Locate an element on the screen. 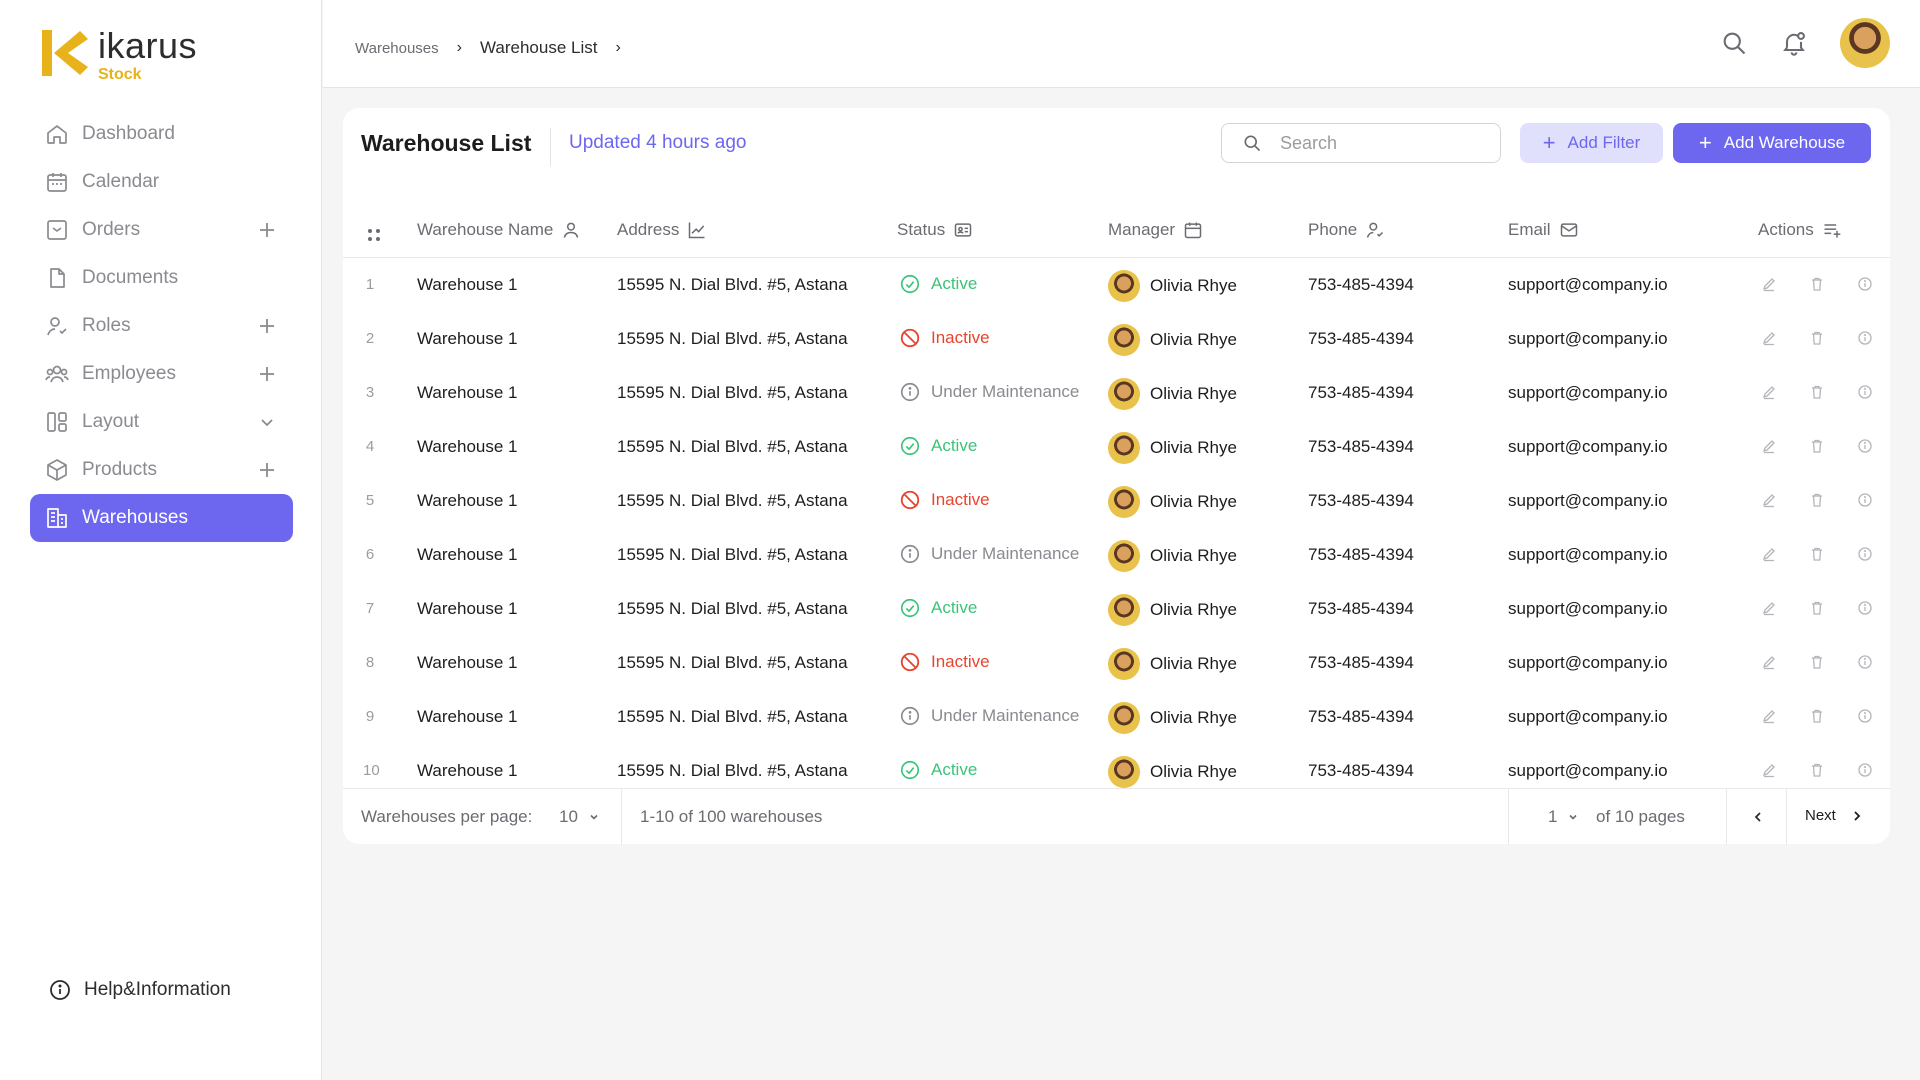 This screenshot has height=1080, width=1920. manager-cell: Olivia Rhye is located at coordinates (1172, 718).